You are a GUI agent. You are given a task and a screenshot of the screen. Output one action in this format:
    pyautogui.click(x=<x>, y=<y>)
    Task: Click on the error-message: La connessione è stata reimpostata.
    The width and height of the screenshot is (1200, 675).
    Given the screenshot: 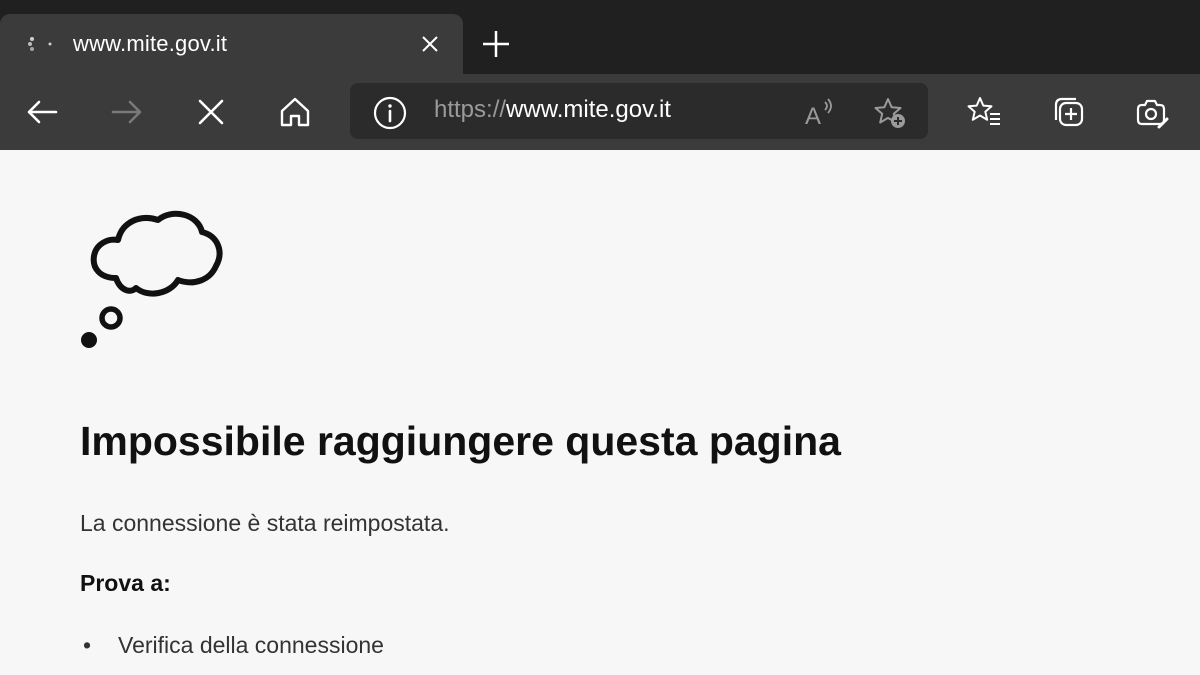 What is the action you would take?
    pyautogui.click(x=265, y=523)
    